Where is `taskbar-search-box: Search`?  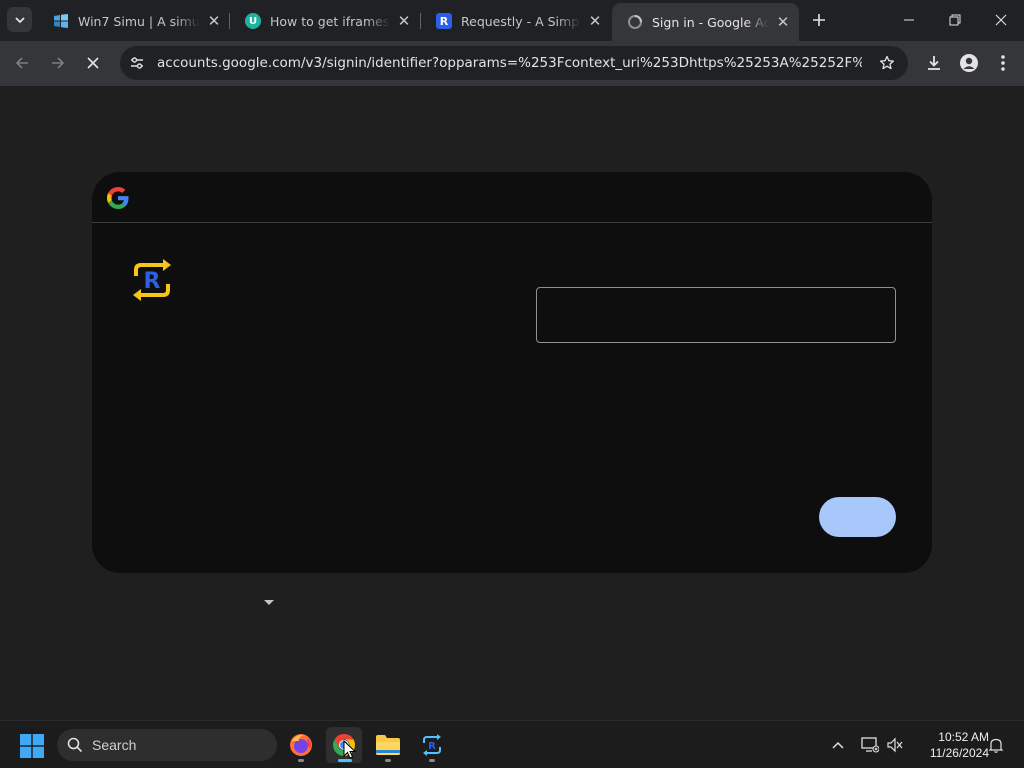
taskbar-search-box: Search is located at coordinates (167, 745).